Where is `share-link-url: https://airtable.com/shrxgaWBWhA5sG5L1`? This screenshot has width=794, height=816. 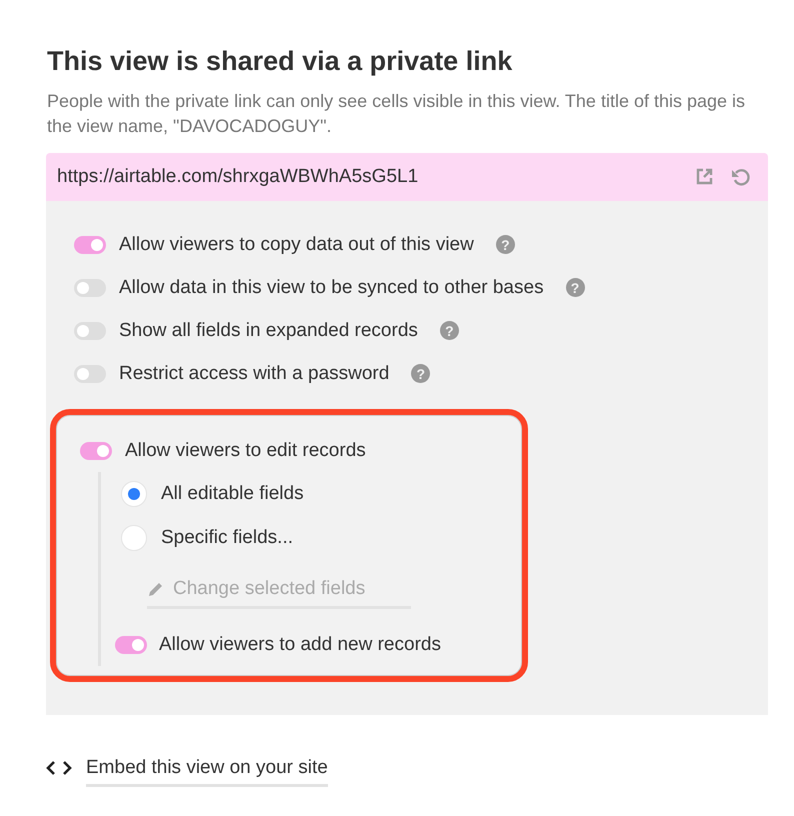
share-link-url: https://airtable.com/shrxgaWBWhA5sG5L1 is located at coordinates (367, 177).